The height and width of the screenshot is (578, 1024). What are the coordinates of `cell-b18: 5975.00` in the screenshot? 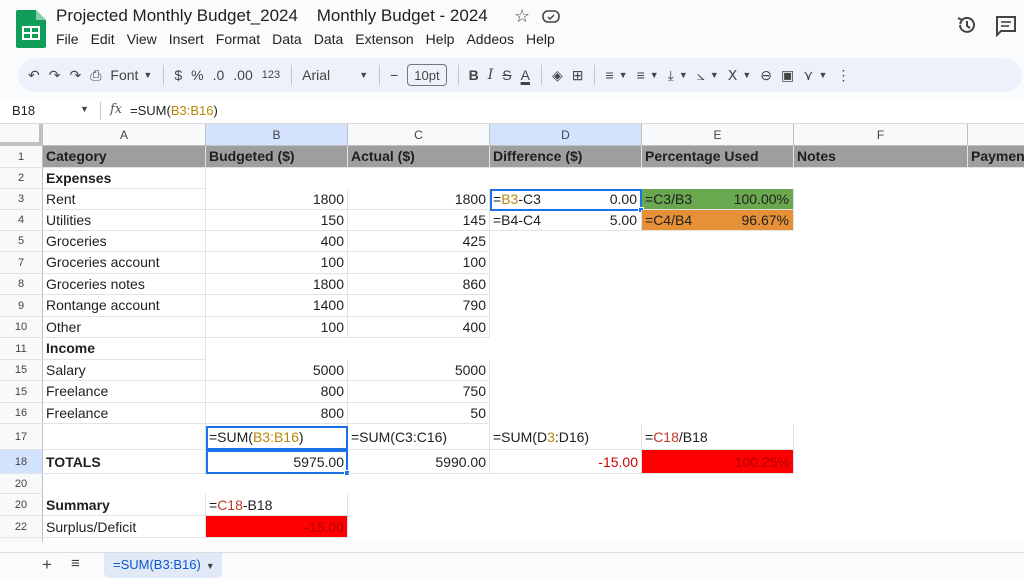 It's located at (277, 462).